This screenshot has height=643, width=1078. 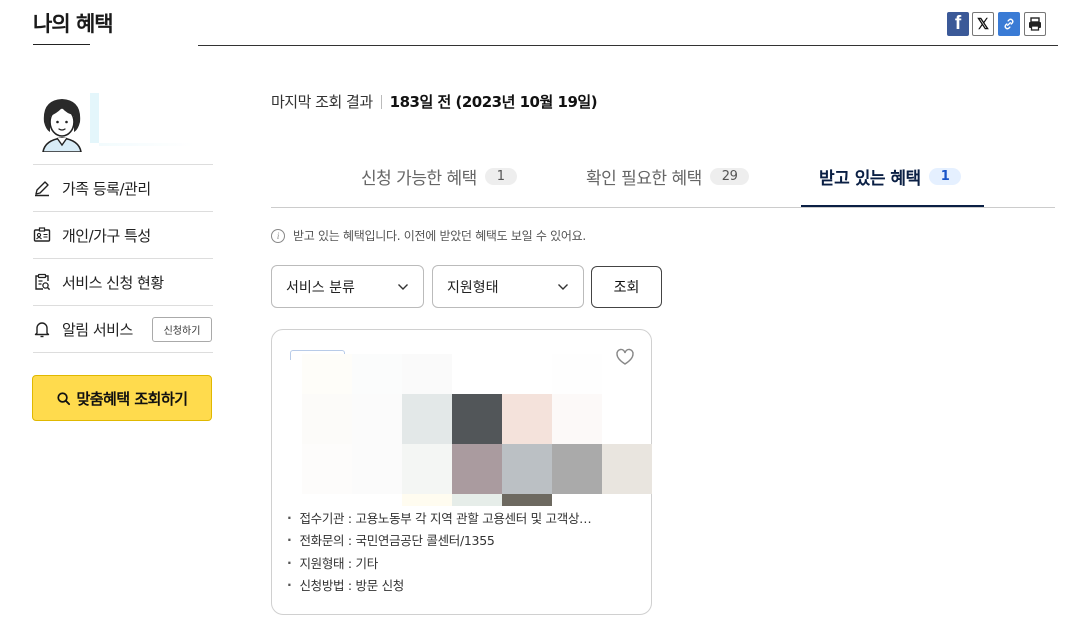 I want to click on user-name-underline, so click(x=146, y=144).